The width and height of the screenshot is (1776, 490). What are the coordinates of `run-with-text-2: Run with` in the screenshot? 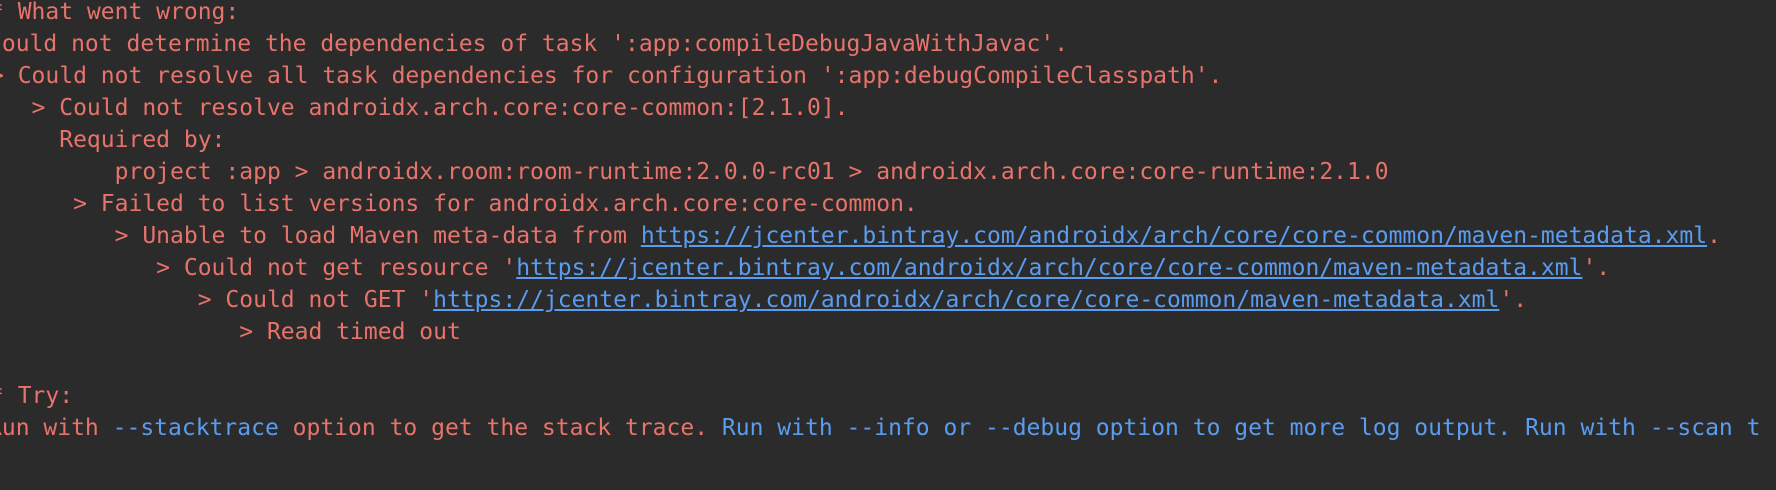 It's located at (784, 428).